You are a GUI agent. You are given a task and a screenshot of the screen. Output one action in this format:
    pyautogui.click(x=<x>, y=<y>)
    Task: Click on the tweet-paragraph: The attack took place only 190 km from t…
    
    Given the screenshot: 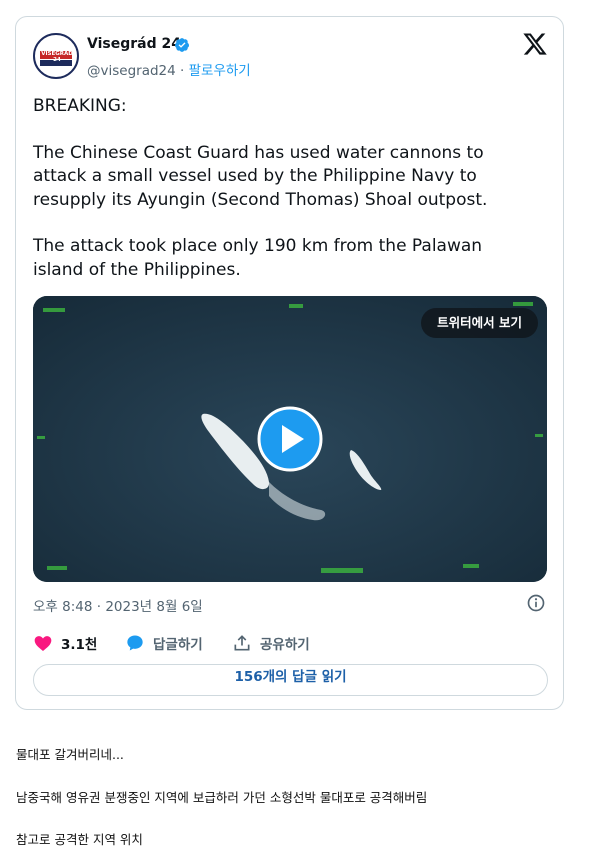 What is the action you would take?
    pyautogui.click(x=258, y=258)
    